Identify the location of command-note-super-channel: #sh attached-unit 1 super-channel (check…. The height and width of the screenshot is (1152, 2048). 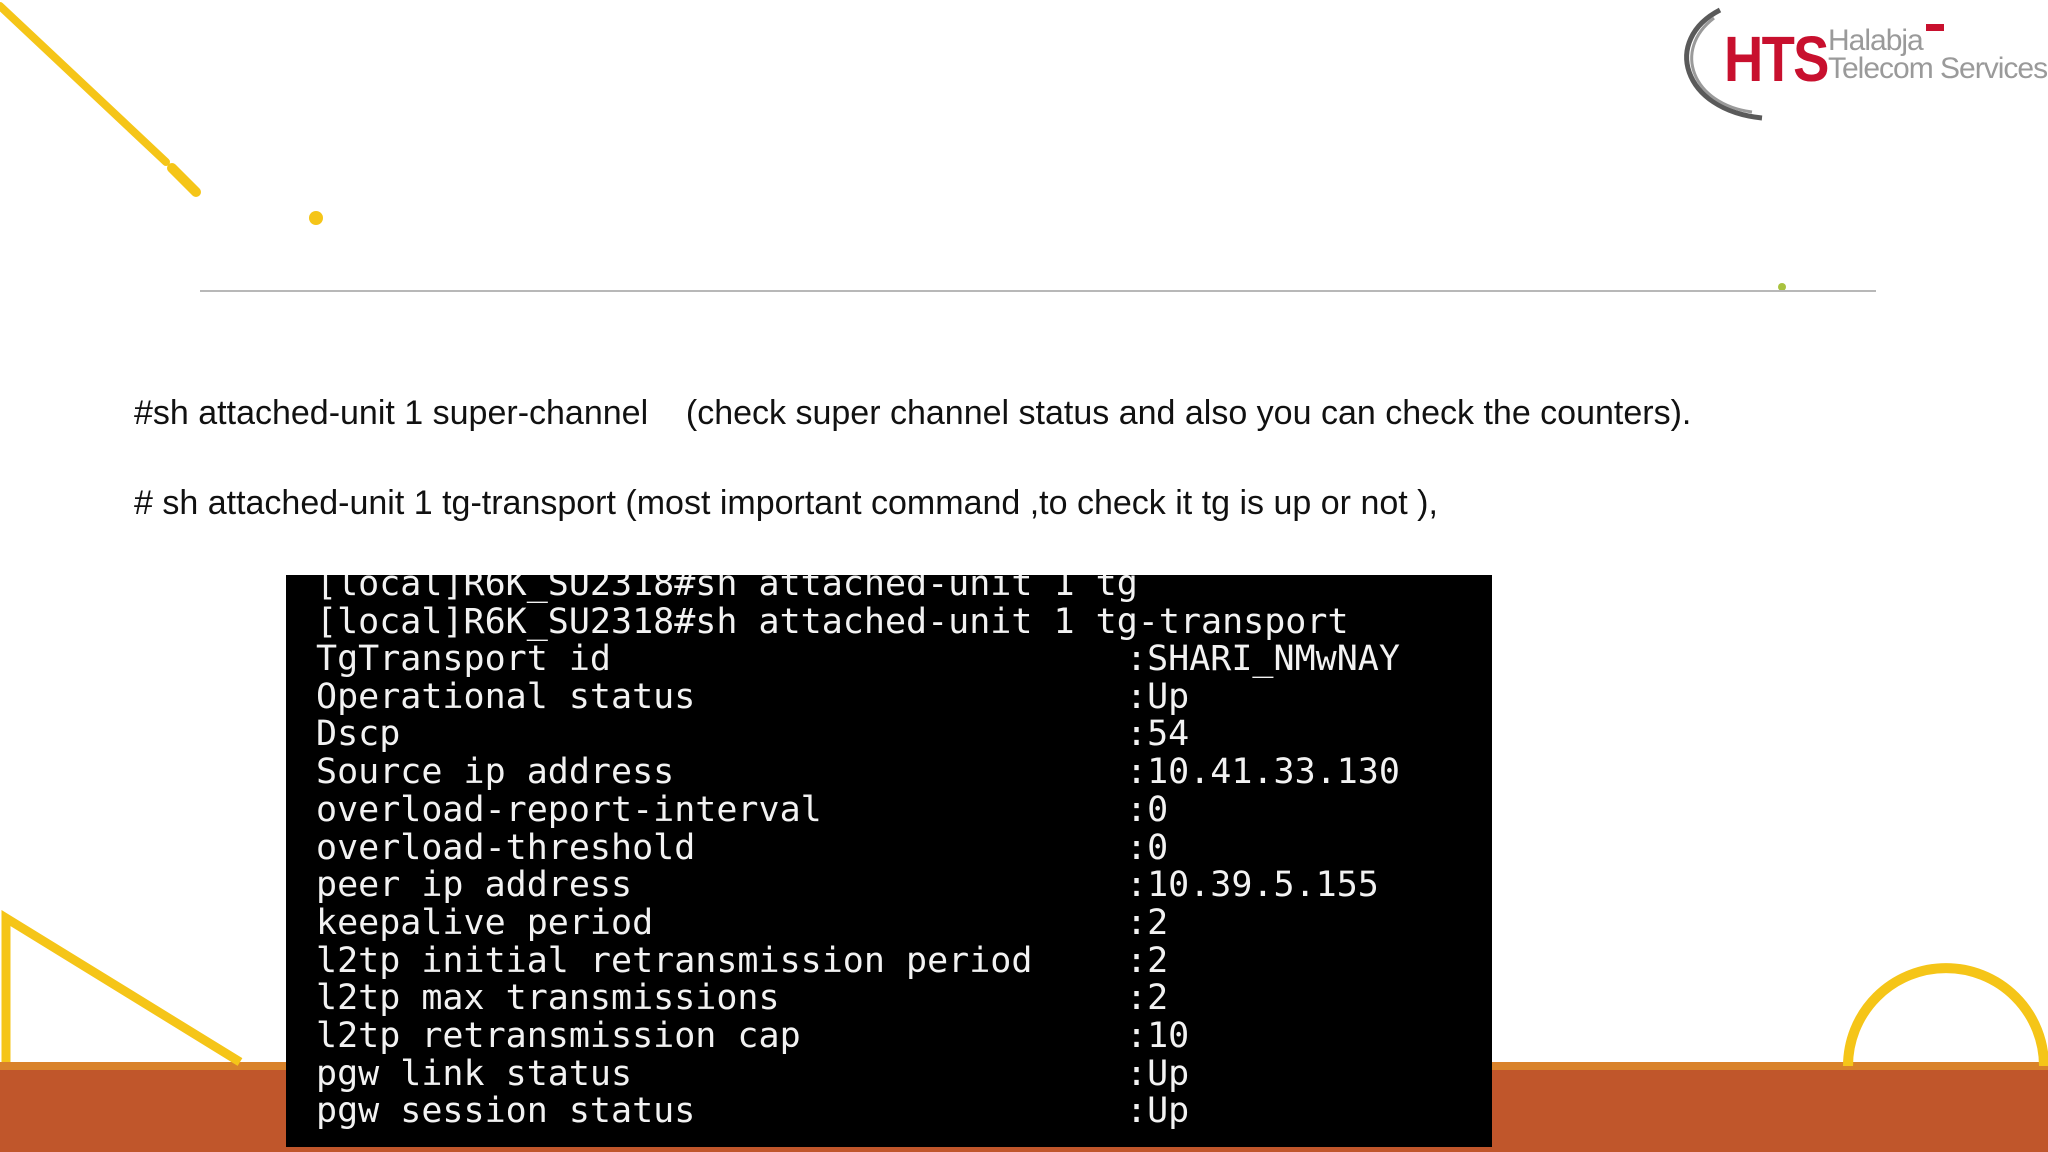
(913, 413).